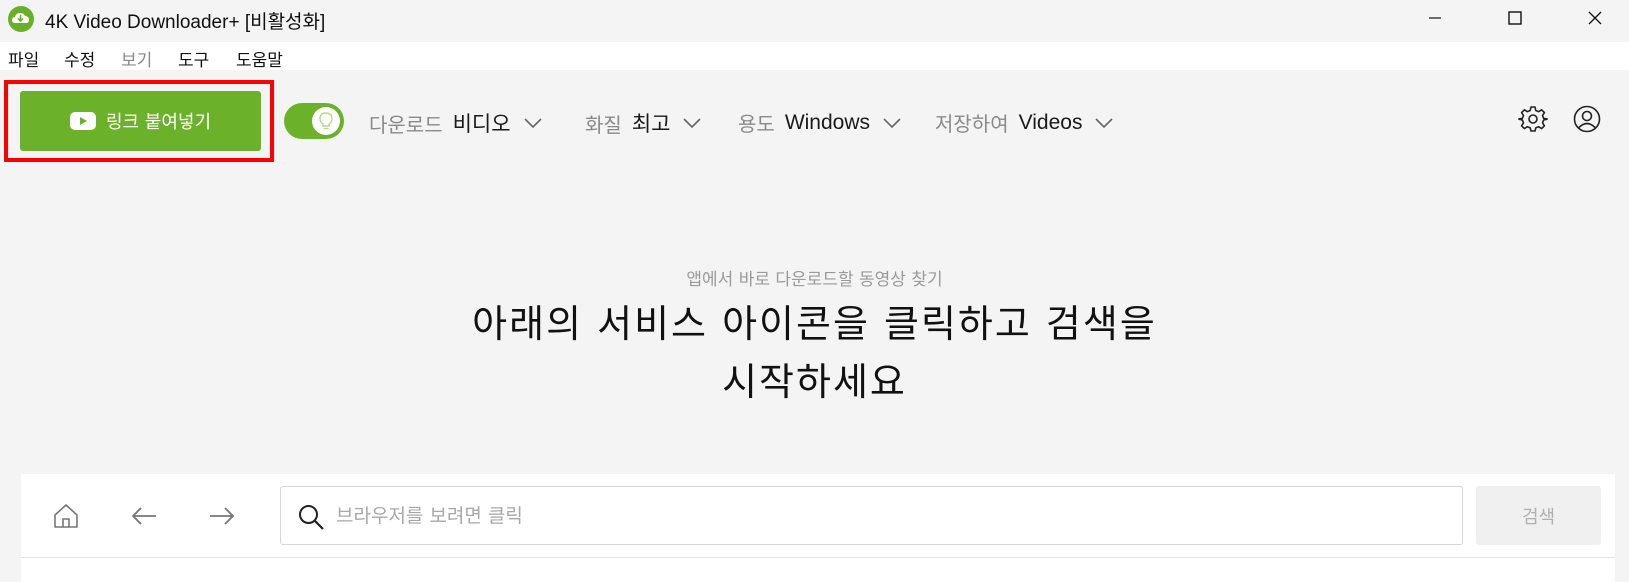 The height and width of the screenshot is (582, 1629). I want to click on maximize-icon, so click(1515, 18).